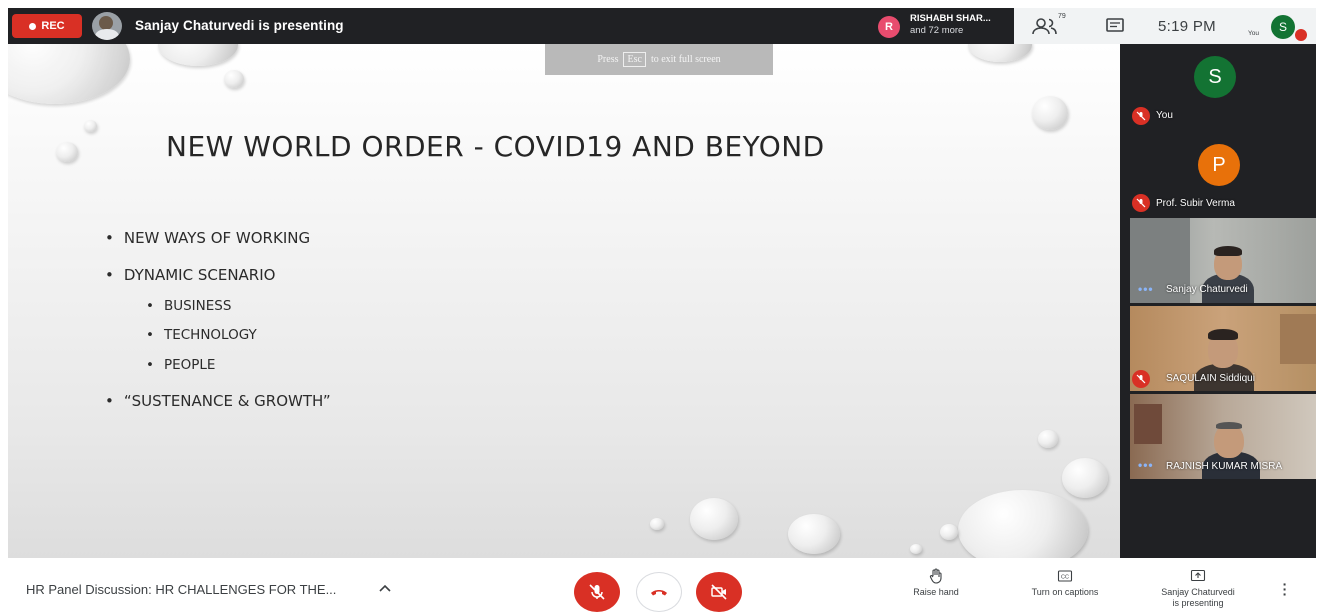 Image resolution: width=1317 pixels, height=616 pixels. I want to click on captions-icon: CC, so click(1065, 576).